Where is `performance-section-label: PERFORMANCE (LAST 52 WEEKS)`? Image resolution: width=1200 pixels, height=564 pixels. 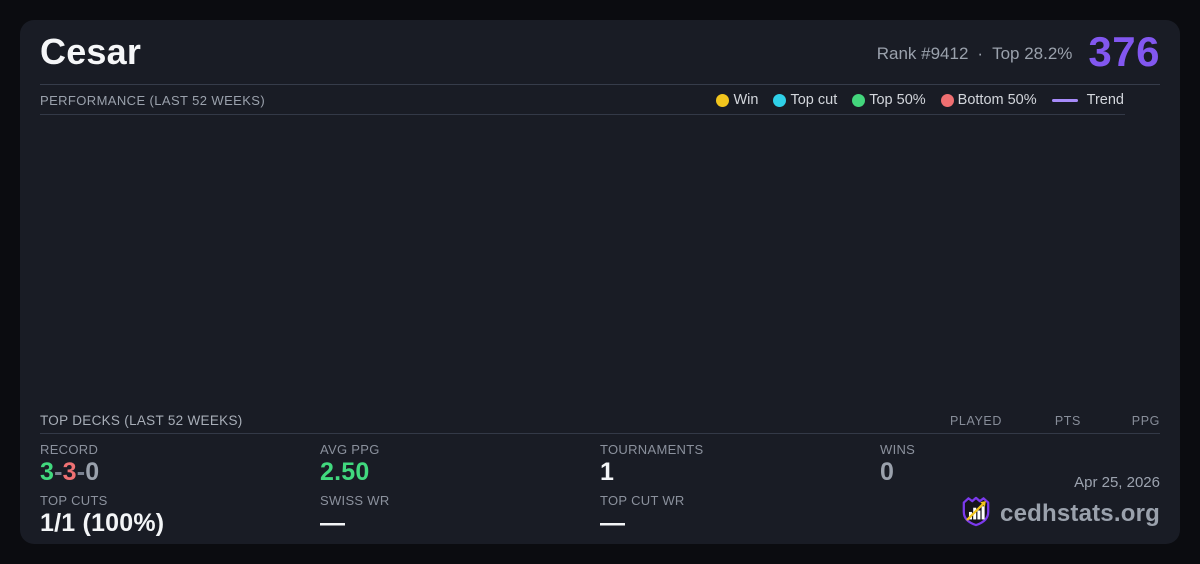 performance-section-label: PERFORMANCE (LAST 52 WEEKS) is located at coordinates (153, 100).